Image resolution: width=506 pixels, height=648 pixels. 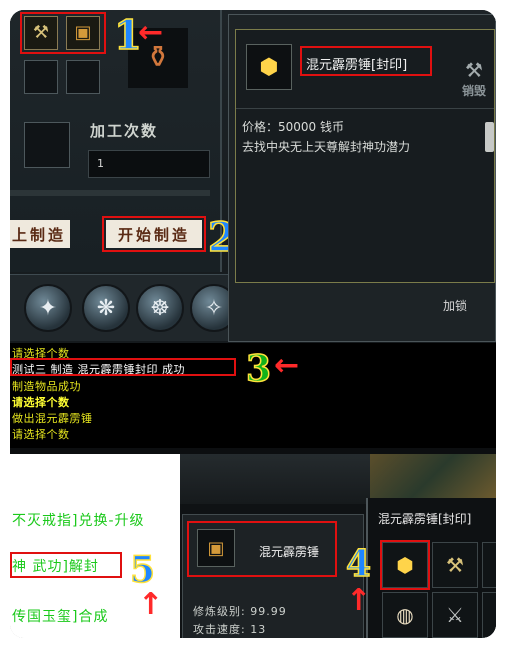 I want to click on highlight-box-name, so click(x=366, y=61).